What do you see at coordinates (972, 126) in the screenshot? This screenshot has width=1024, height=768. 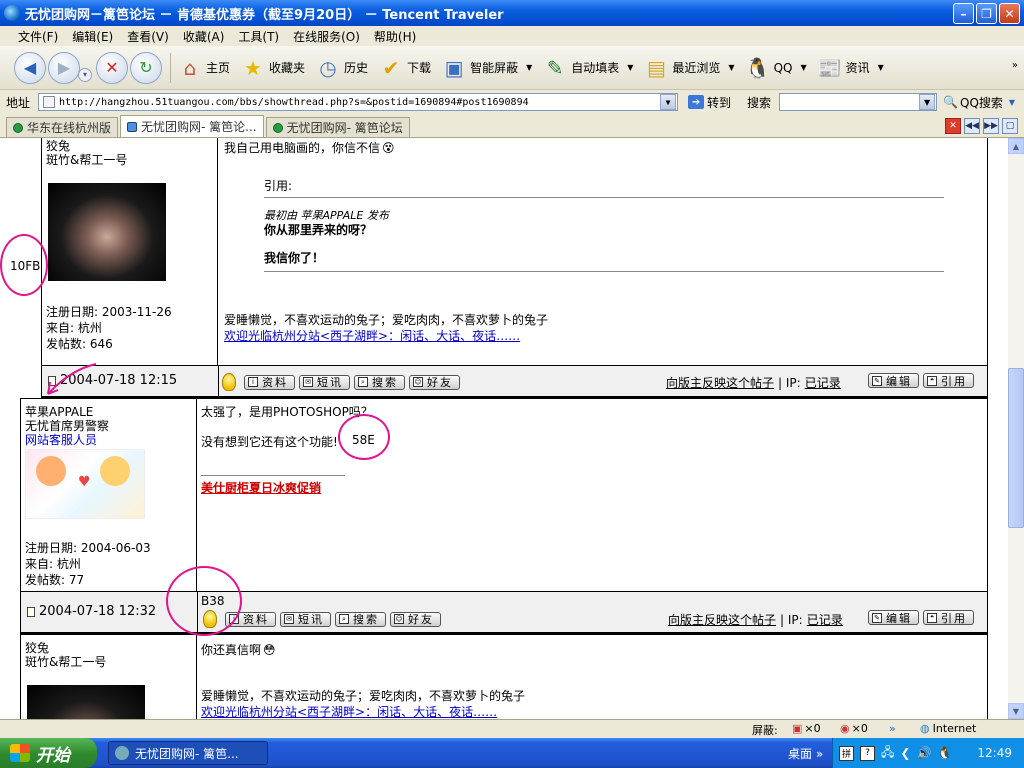 I see `tab-prev-icon: ◀◀` at bounding box center [972, 126].